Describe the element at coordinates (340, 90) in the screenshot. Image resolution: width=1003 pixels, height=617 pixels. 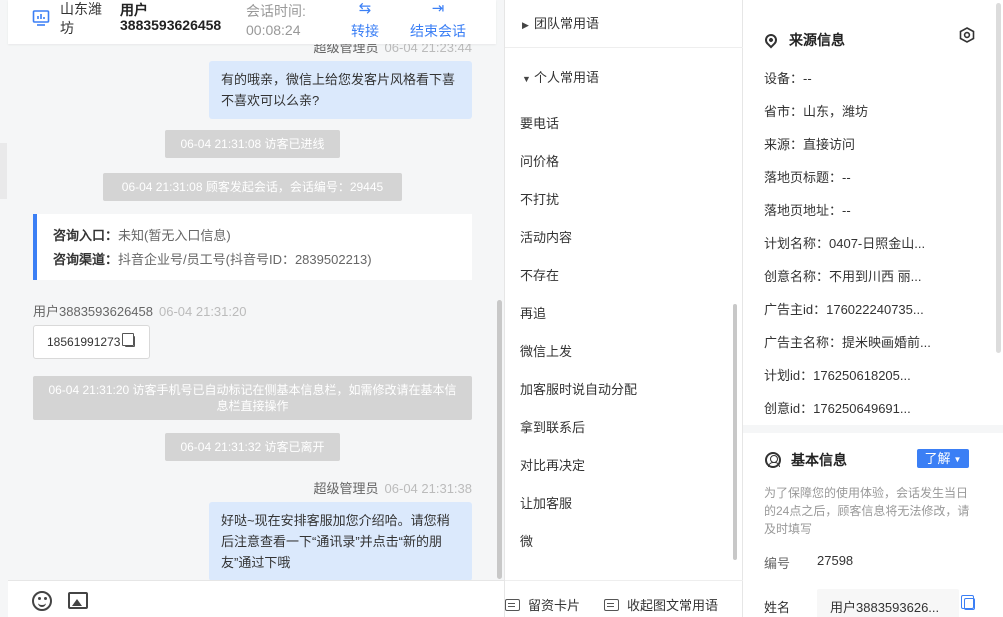
I see `agent-message-bubble: 有的哦亲，微信上给您发客片风格看下喜不喜欢可以么亲?` at that location.